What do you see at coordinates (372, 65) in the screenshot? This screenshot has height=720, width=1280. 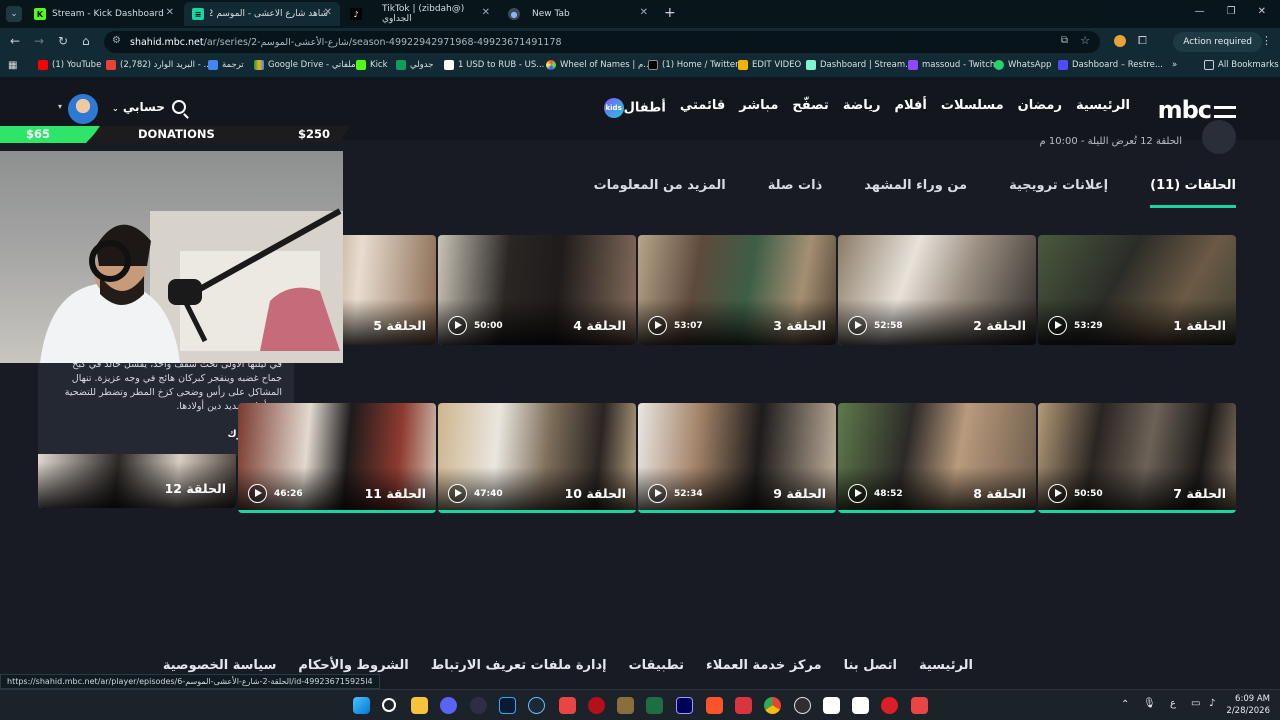 I see `bookmark-item: Kick` at bounding box center [372, 65].